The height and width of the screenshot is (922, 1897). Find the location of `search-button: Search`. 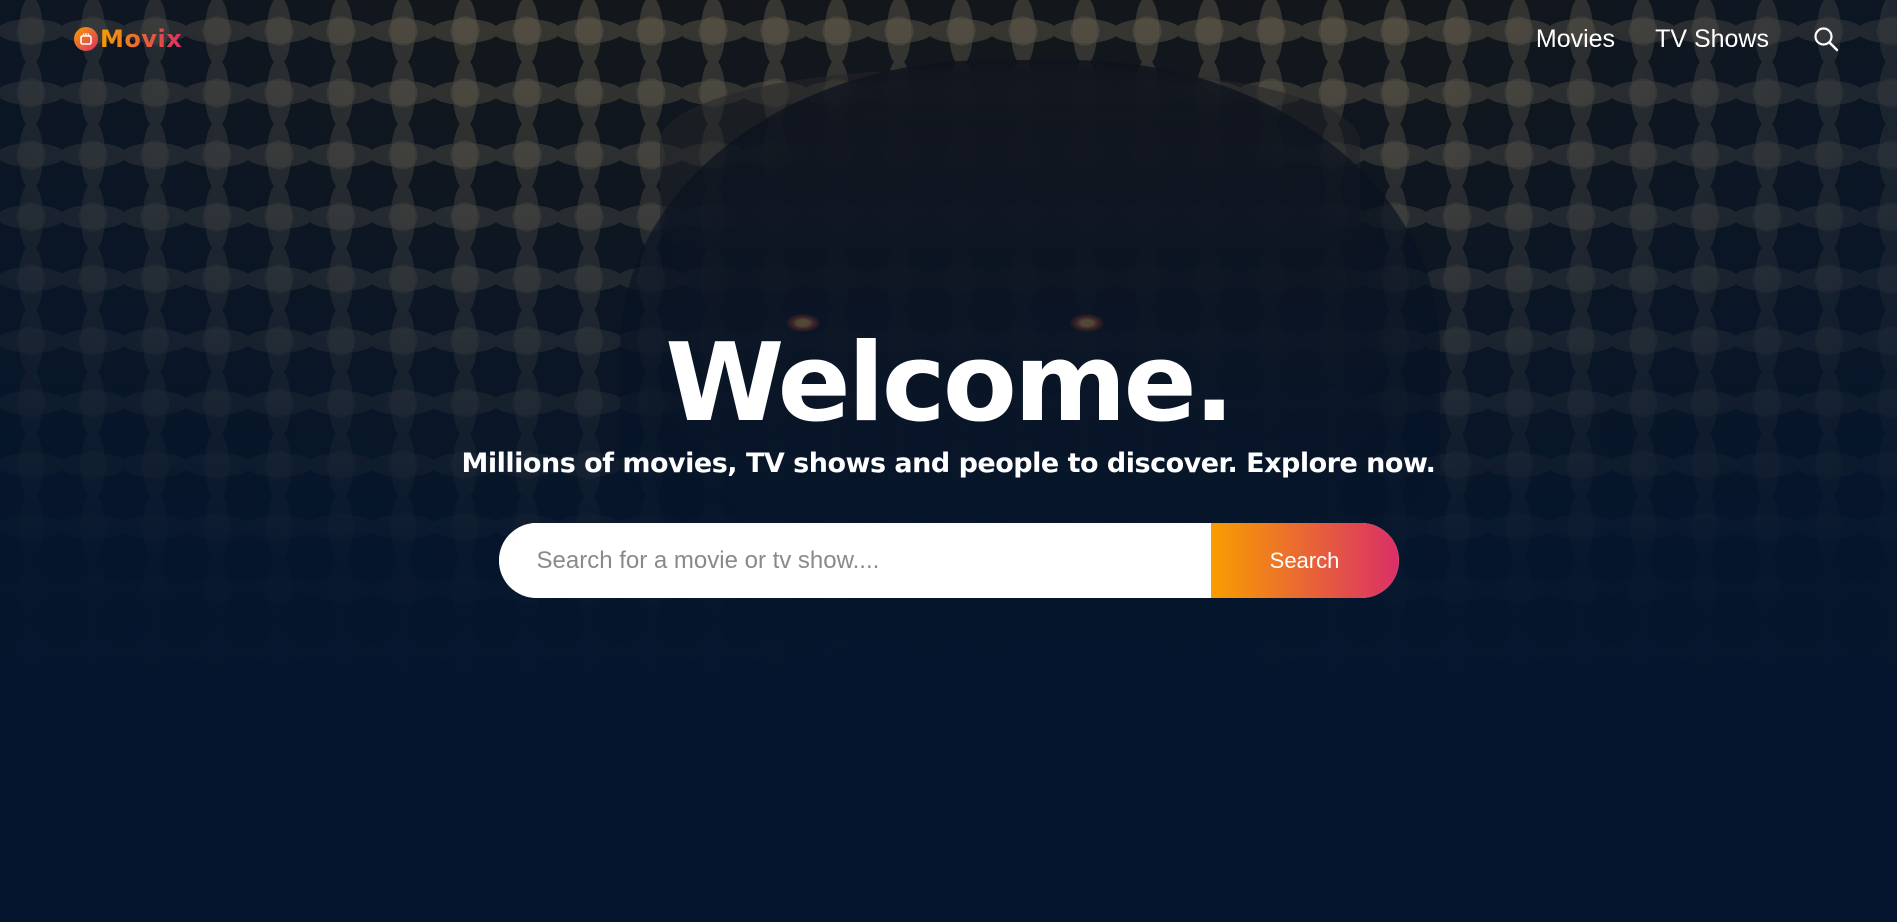

search-button: Search is located at coordinates (1304, 560).